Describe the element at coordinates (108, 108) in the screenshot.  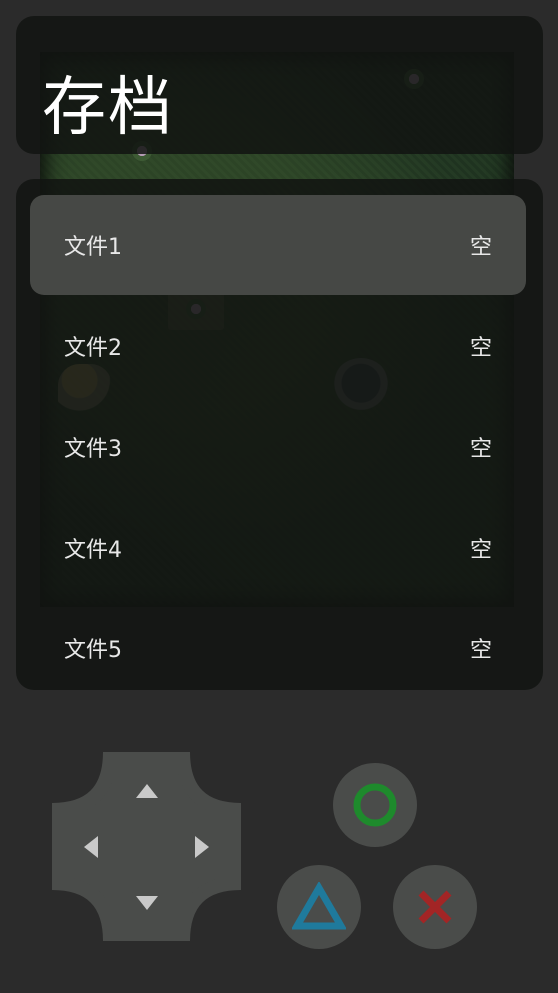
I see `page-title: 存档` at that location.